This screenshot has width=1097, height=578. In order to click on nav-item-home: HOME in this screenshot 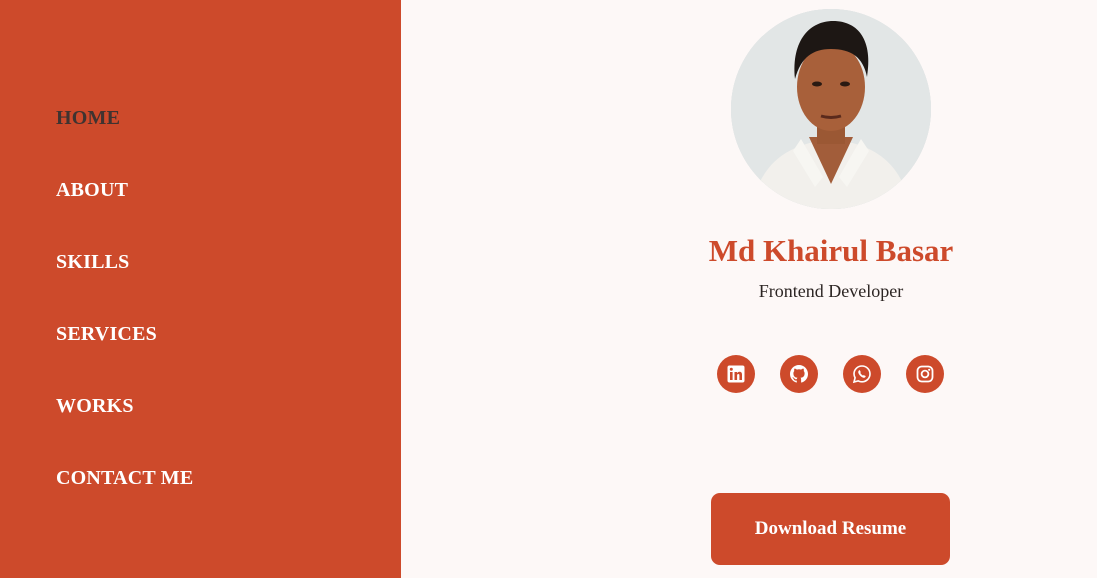, I will do `click(124, 140)`.